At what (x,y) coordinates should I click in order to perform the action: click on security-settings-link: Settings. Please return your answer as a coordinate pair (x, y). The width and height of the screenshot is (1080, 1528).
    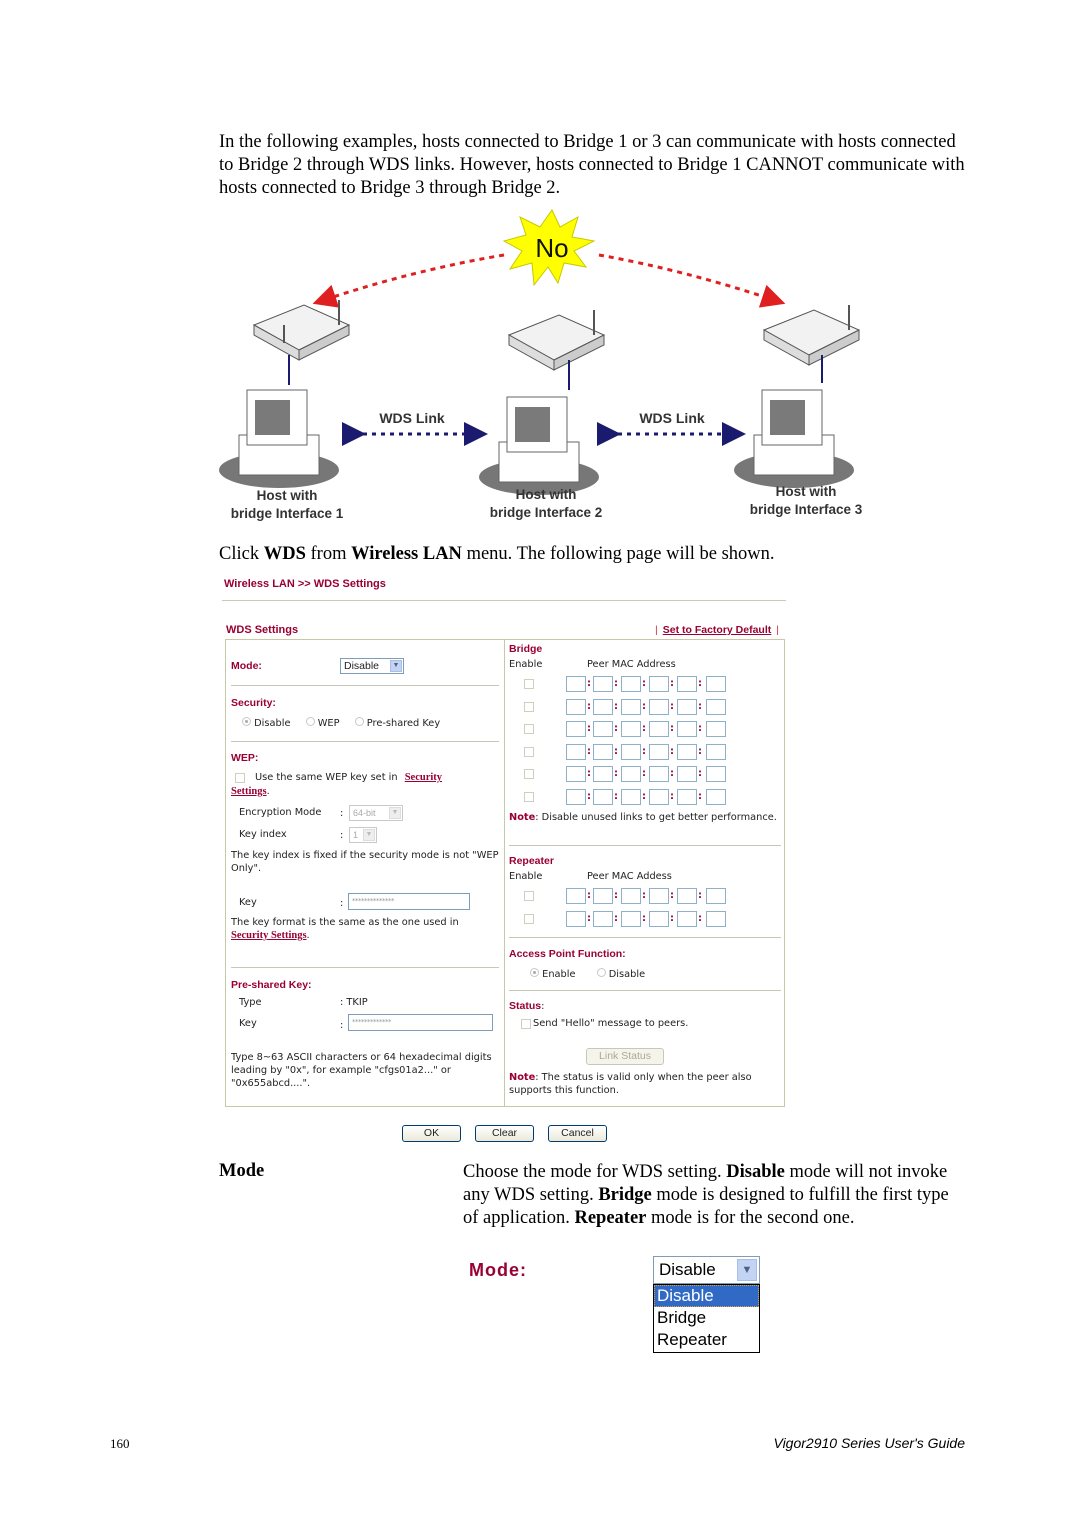
    Looking at the image, I should click on (249, 791).